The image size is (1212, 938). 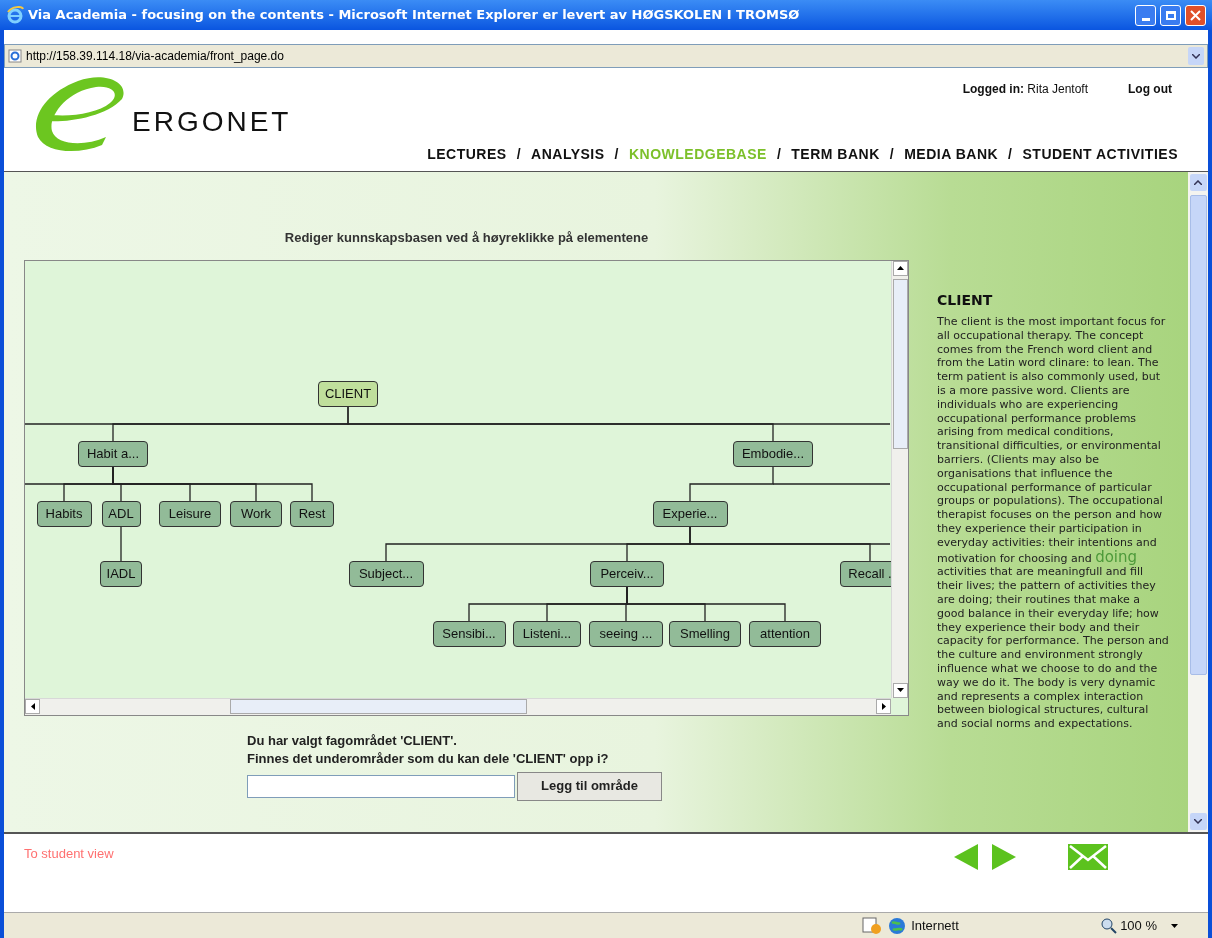 What do you see at coordinates (121, 573) in the screenshot?
I see `tree-node: IADL` at bounding box center [121, 573].